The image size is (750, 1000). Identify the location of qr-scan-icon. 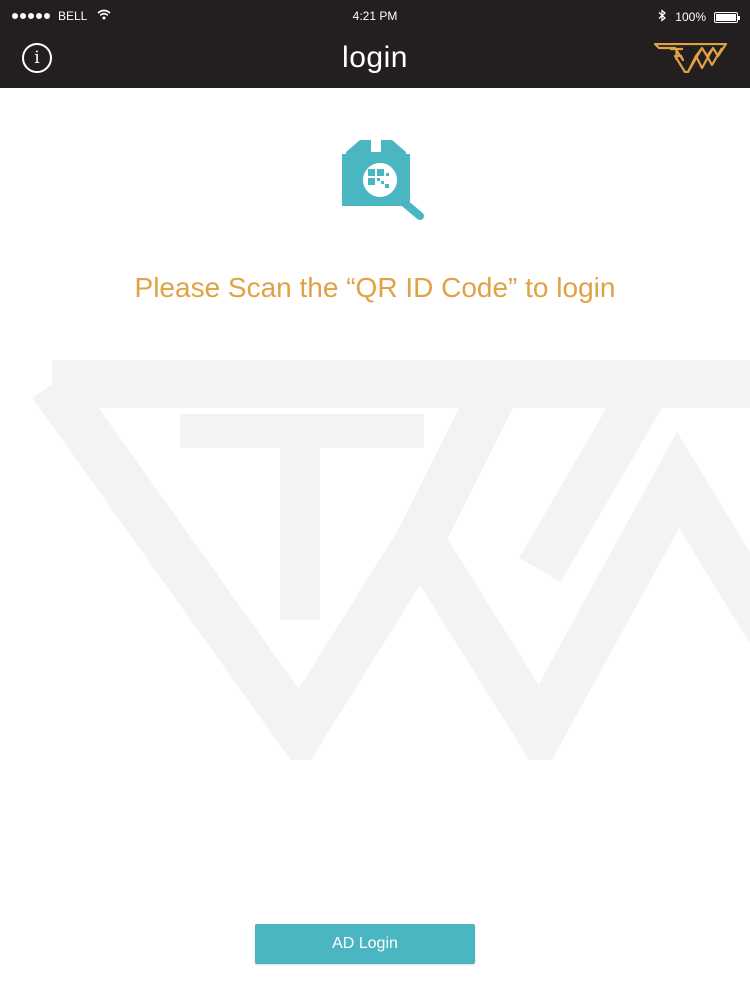
(383, 180).